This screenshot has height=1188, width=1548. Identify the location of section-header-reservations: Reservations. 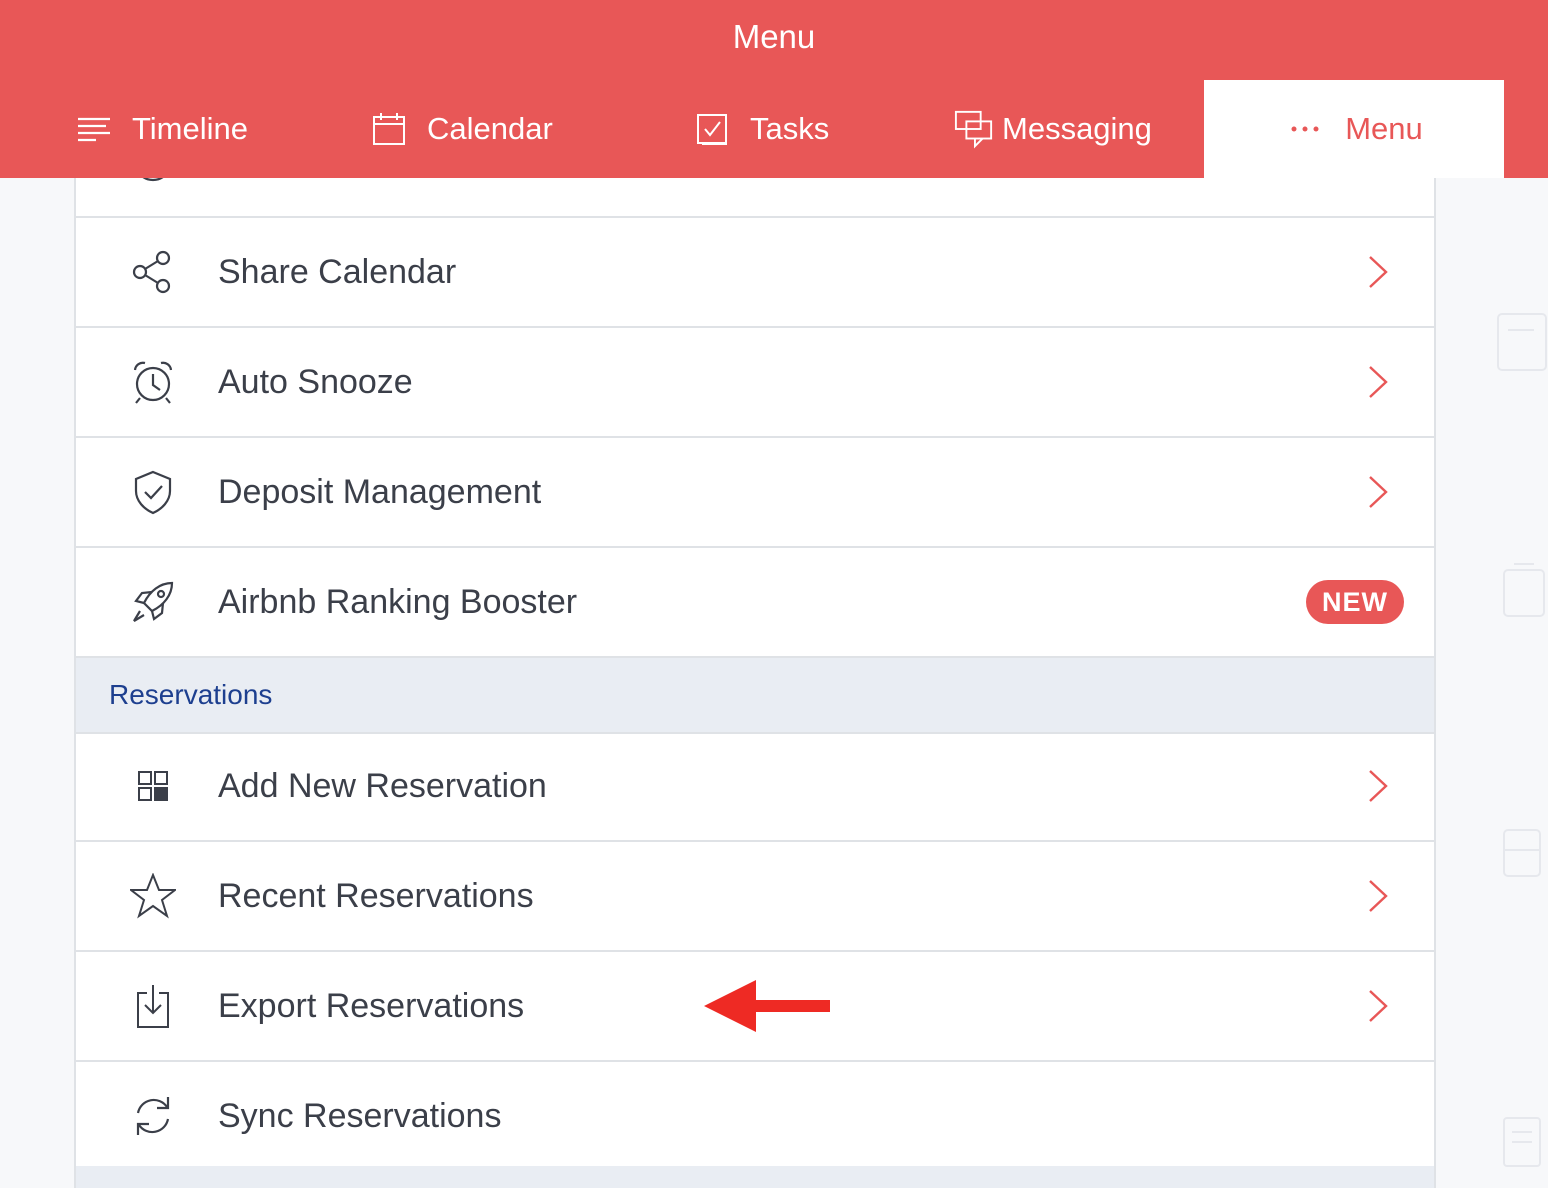
(755, 696).